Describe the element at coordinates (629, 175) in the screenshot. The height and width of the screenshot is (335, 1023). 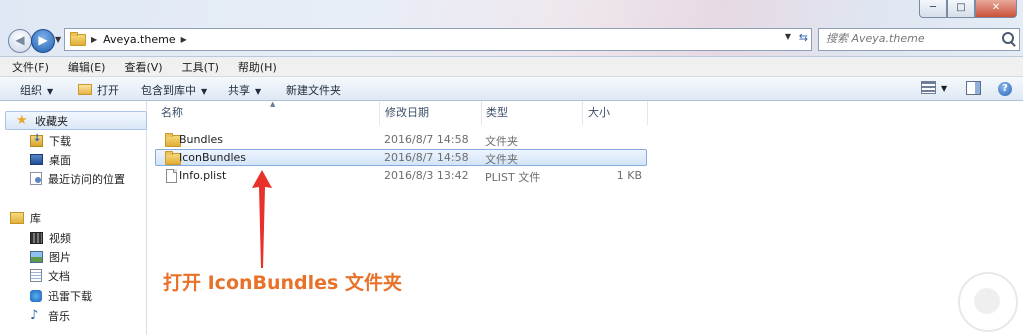
I see `file-size: 1 KB` at that location.